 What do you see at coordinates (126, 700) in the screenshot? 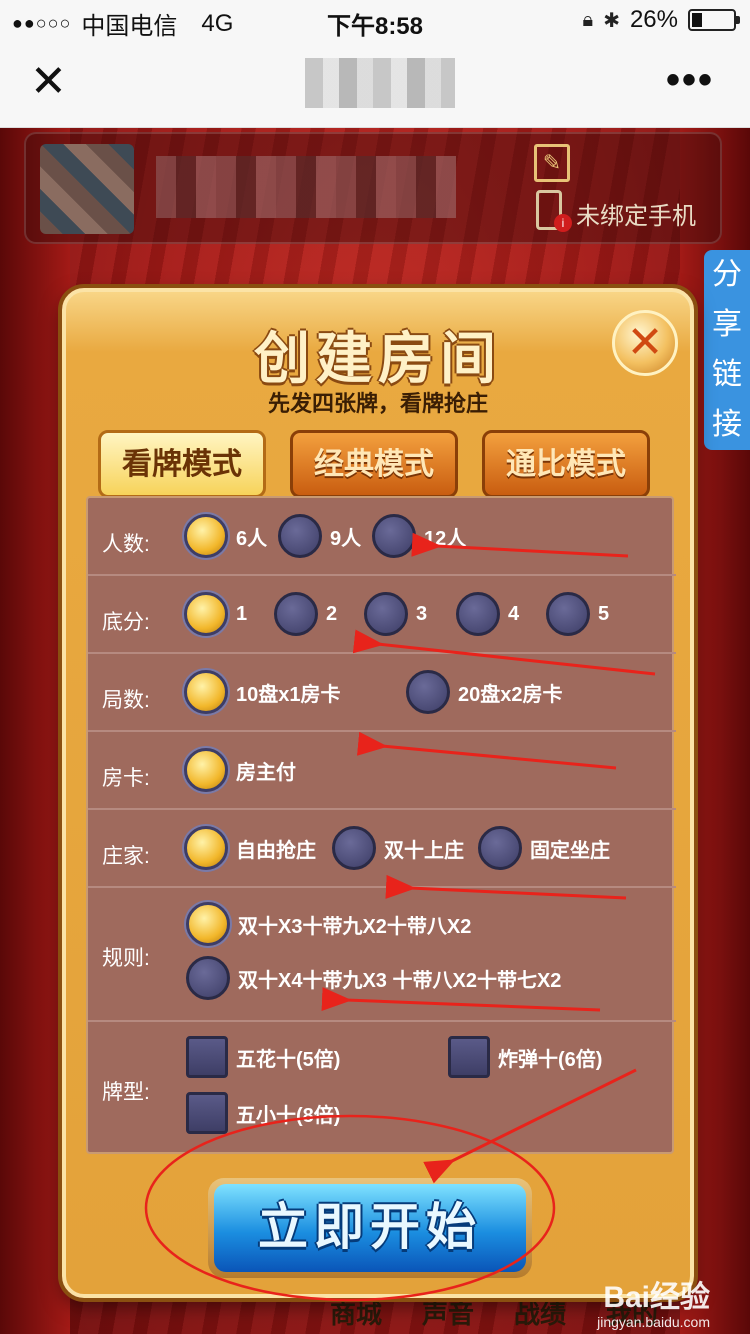
I see `row-label: 局数:` at bounding box center [126, 700].